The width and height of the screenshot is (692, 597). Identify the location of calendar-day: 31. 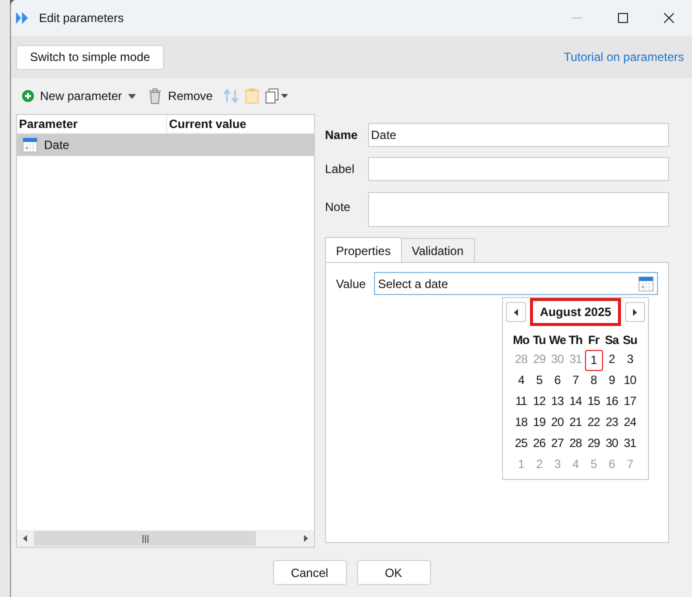
(629, 444).